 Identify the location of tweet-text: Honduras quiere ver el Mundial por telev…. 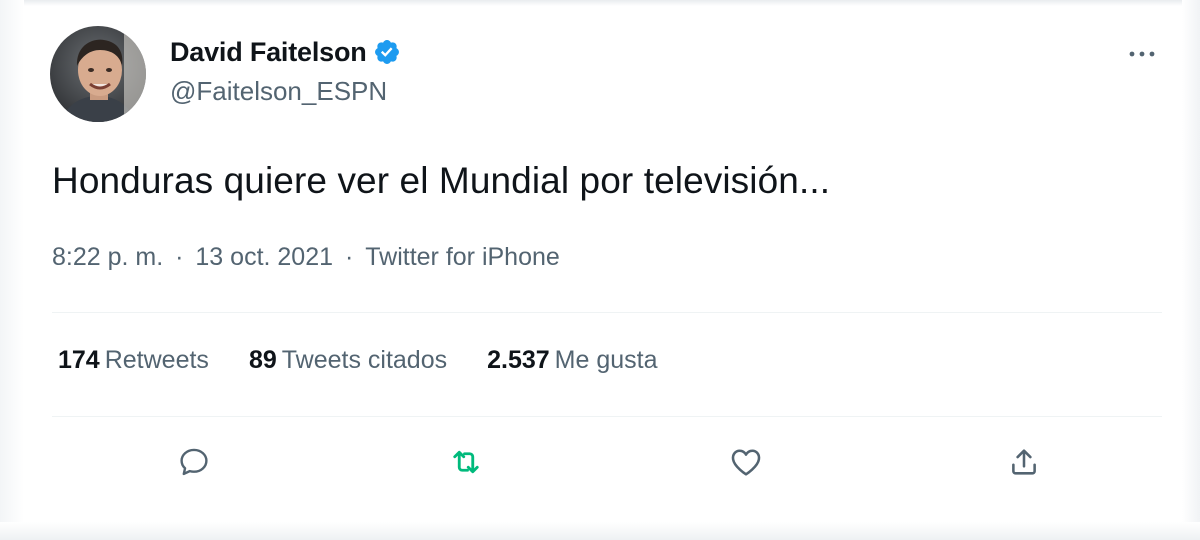
(441, 180).